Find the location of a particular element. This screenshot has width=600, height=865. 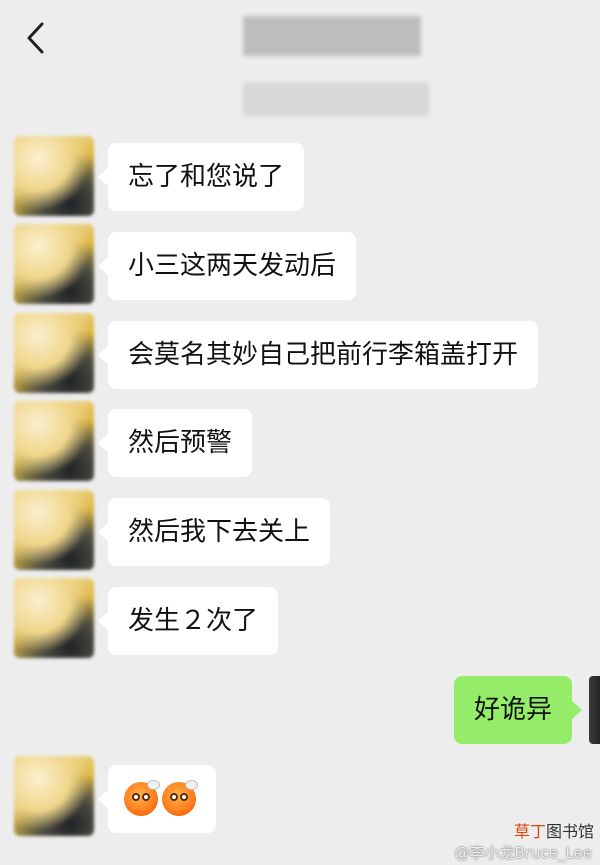

message-text: 然后预警 is located at coordinates (180, 443).